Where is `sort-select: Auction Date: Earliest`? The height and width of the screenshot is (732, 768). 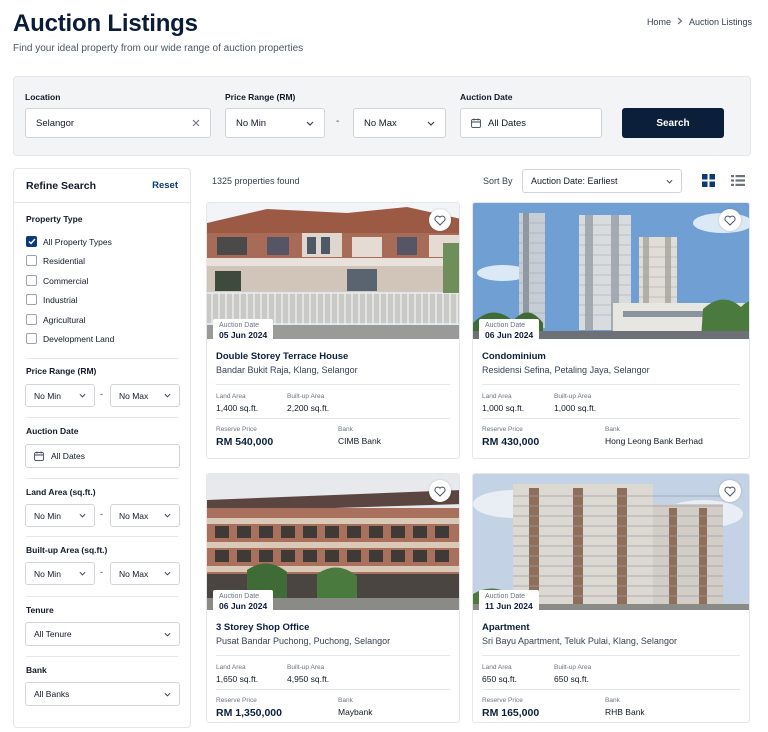 sort-select: Auction Date: Earliest is located at coordinates (602, 181).